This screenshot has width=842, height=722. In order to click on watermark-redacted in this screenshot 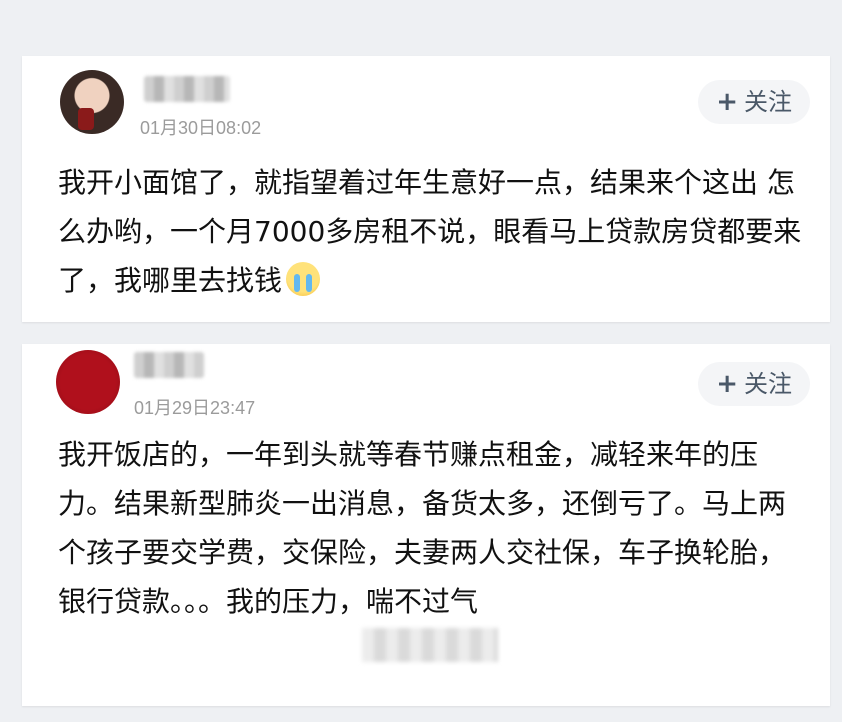, I will do `click(430, 645)`.